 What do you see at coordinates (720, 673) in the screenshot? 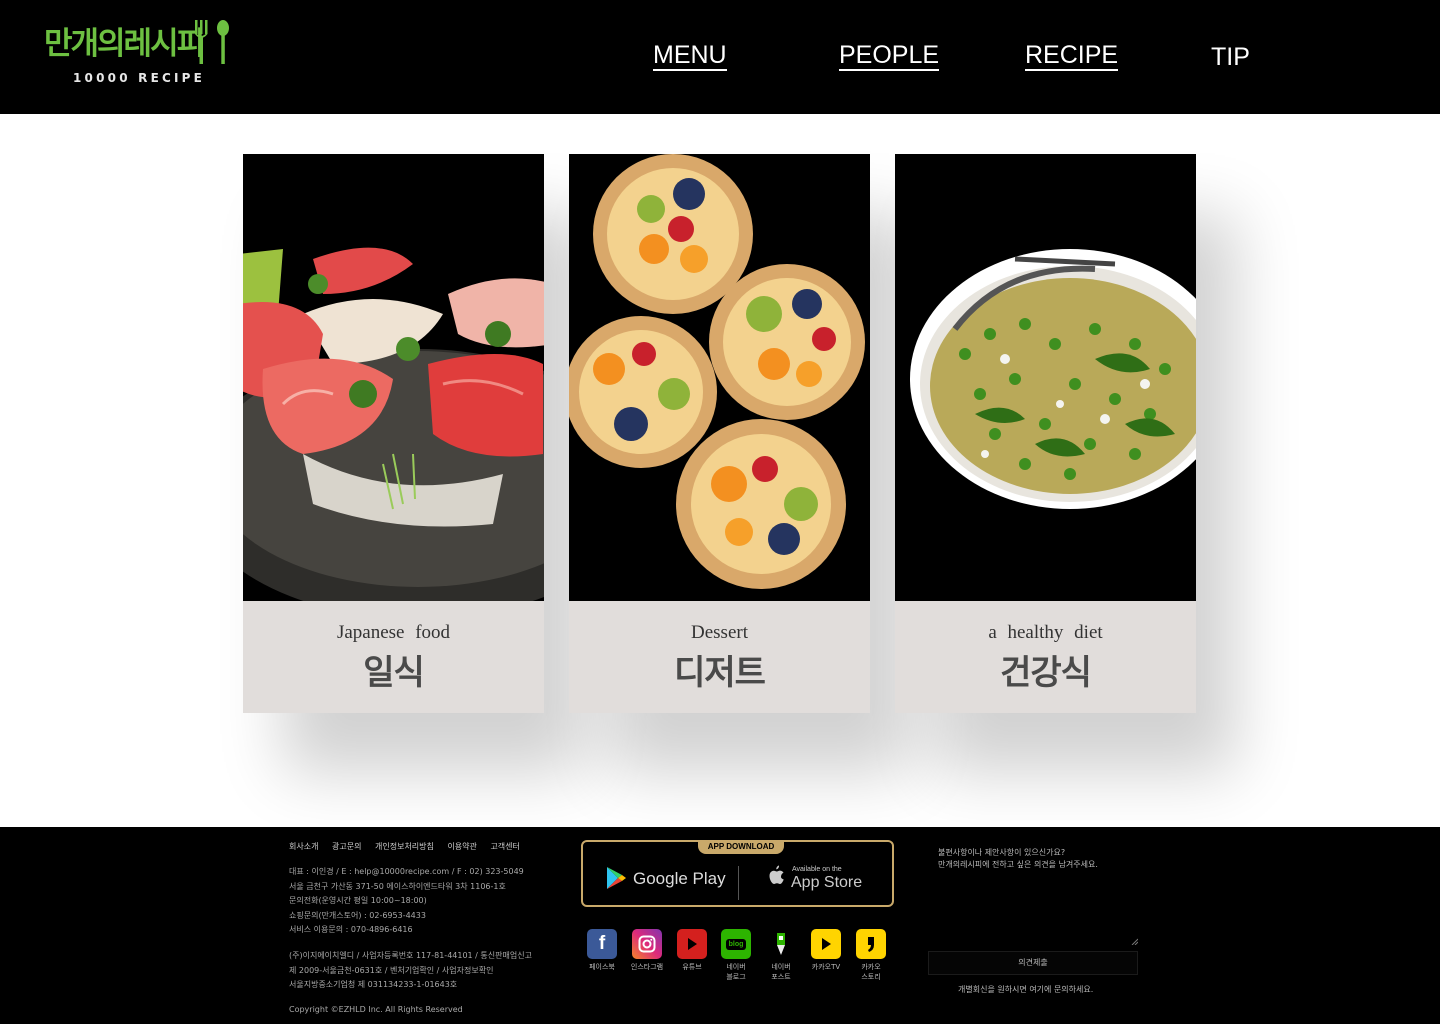
I see `card-title-kr: 디저트` at bounding box center [720, 673].